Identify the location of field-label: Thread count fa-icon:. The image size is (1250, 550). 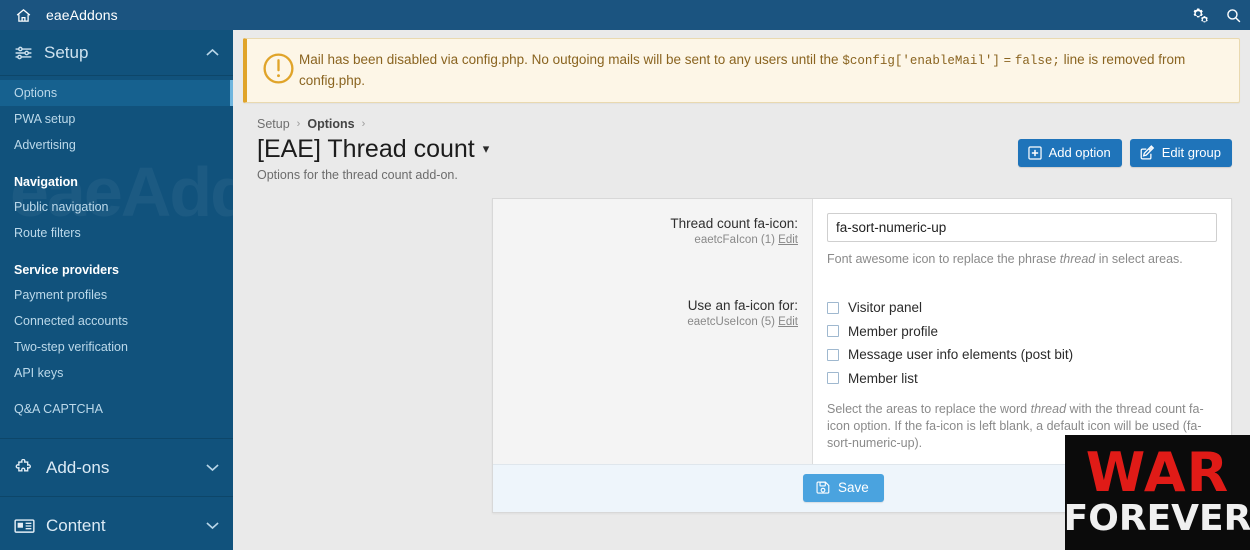
(734, 223).